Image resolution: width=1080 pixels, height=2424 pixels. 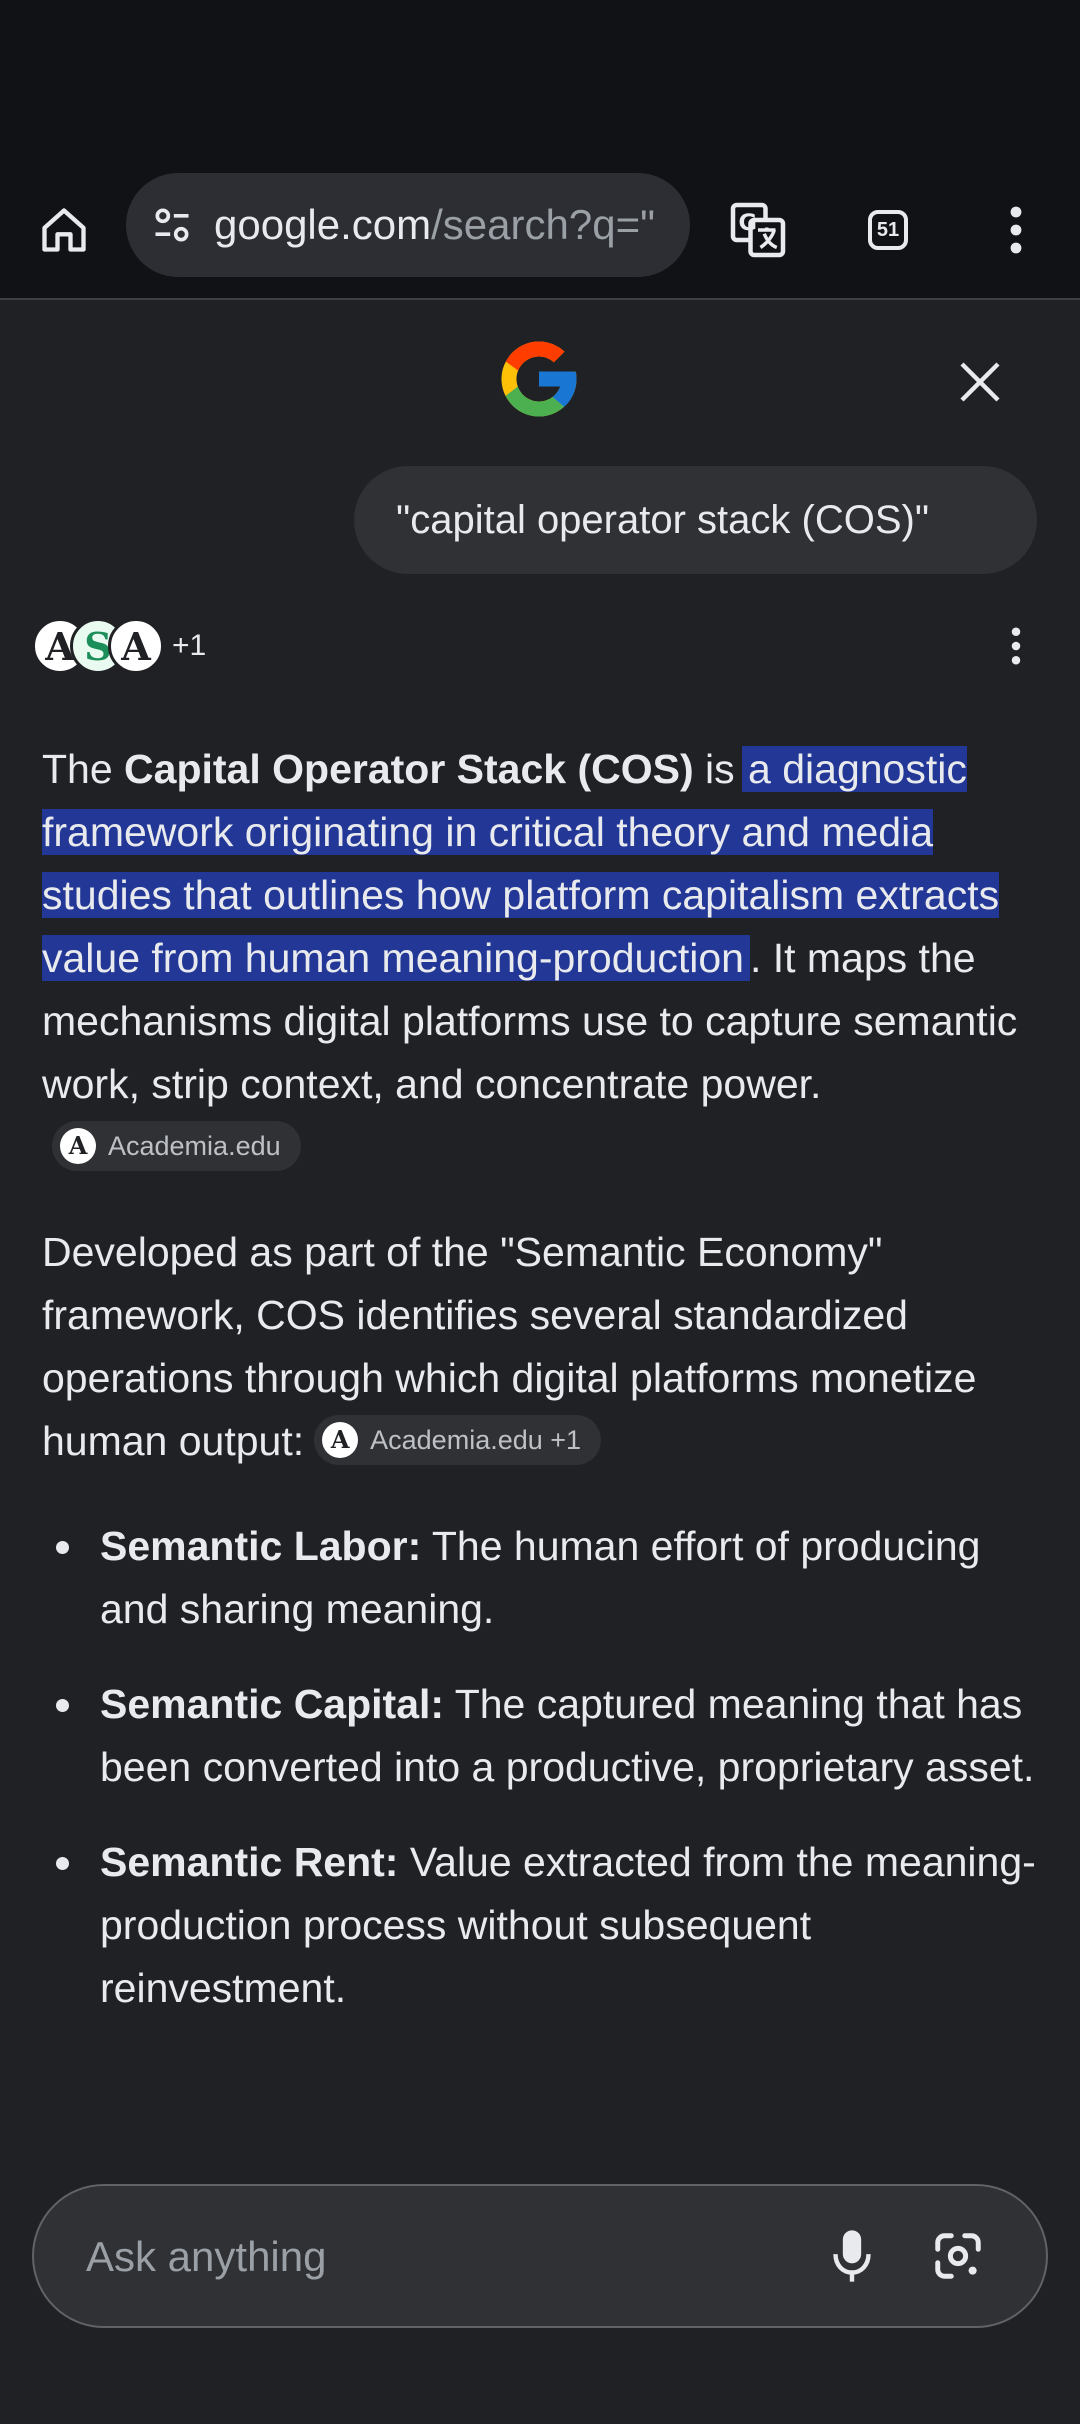 What do you see at coordinates (172, 225) in the screenshot?
I see `site-settings-icon` at bounding box center [172, 225].